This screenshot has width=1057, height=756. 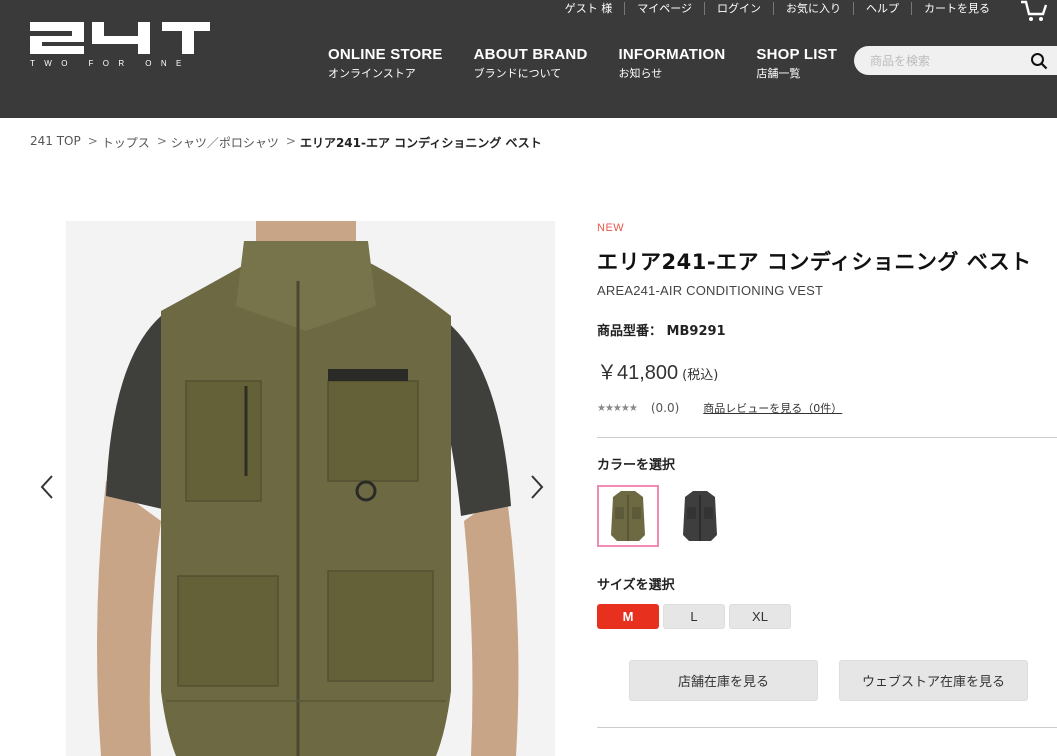 What do you see at coordinates (638, 373) in the screenshot?
I see `price-value: ￥41,800` at bounding box center [638, 373].